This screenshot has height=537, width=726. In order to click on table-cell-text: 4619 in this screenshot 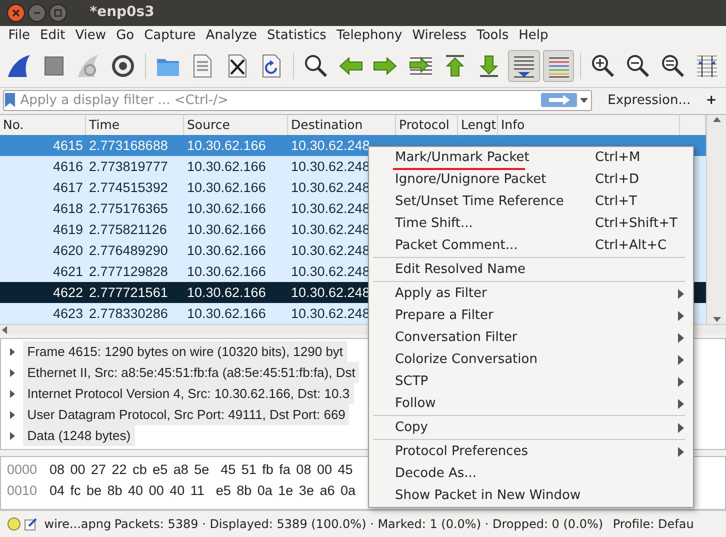, I will do `click(68, 230)`.